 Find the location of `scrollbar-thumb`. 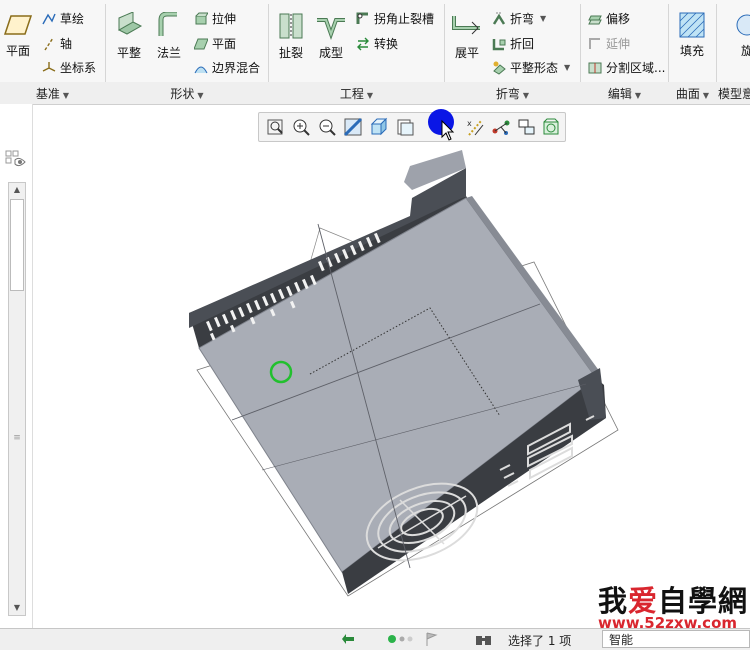

scrollbar-thumb is located at coordinates (17, 245).